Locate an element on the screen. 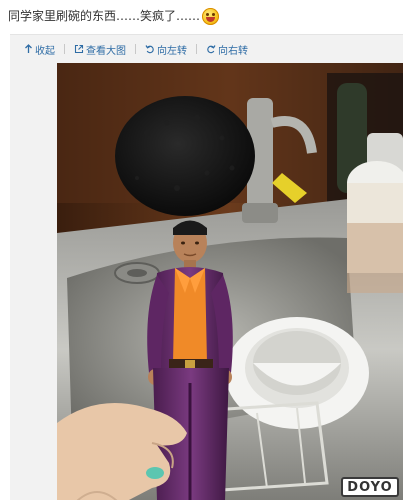  image-toolbar: 收起 查看大图 向左转 向右转 is located at coordinates (136, 49).